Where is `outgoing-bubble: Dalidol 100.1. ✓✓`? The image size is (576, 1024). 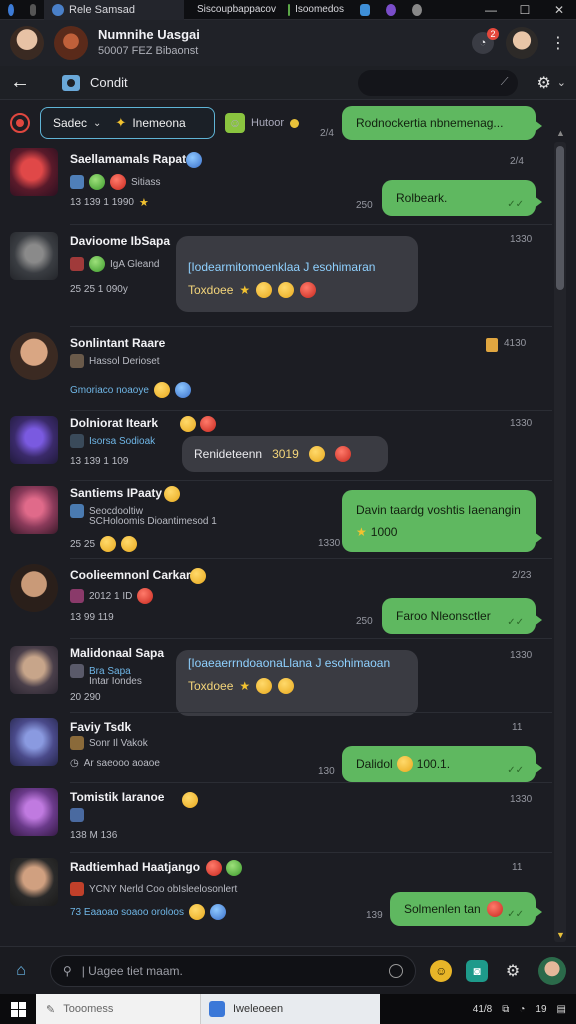 outgoing-bubble: Dalidol 100.1. ✓✓ is located at coordinates (442, 764).